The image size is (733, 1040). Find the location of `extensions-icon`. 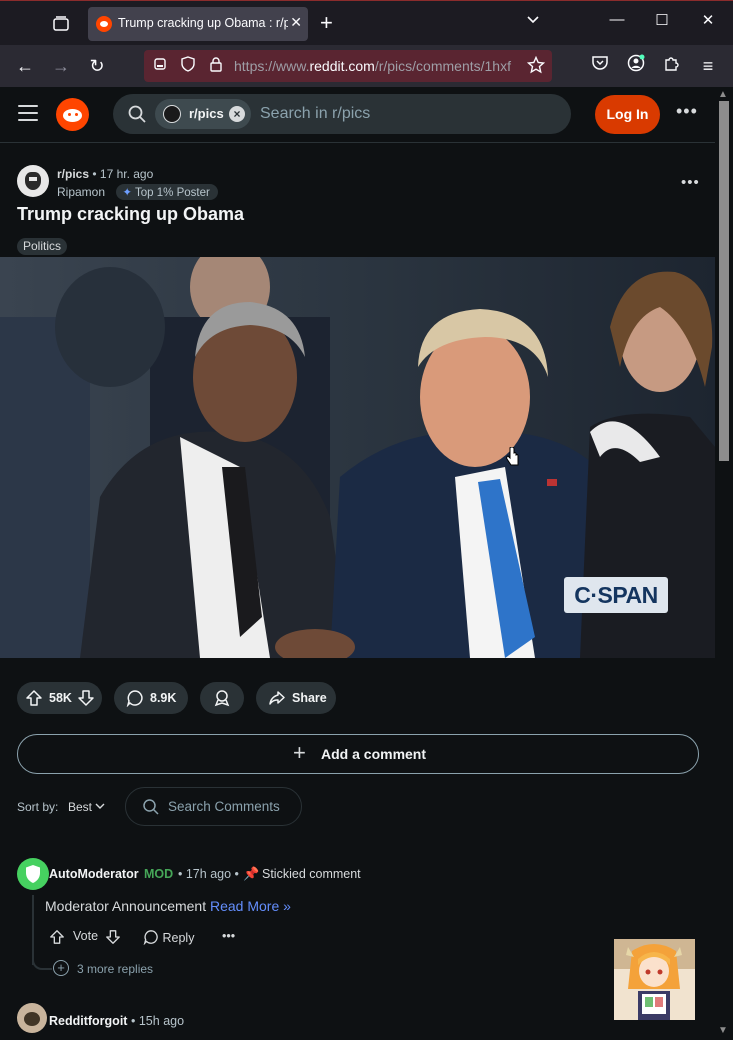

extensions-icon is located at coordinates (672, 66).